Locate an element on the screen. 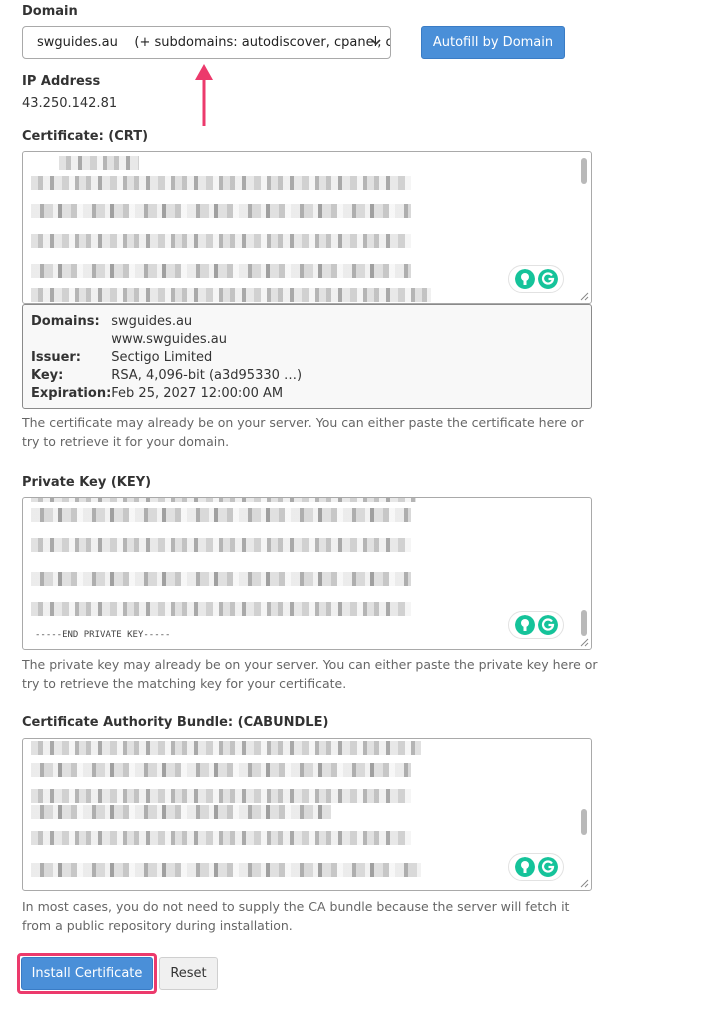  autofill-by-domain-button: Autofill by Domain is located at coordinates (493, 42).